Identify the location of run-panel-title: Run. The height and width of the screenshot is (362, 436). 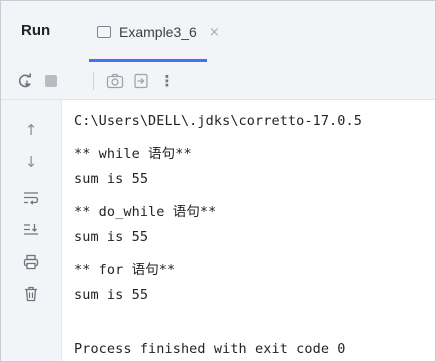
(36, 30).